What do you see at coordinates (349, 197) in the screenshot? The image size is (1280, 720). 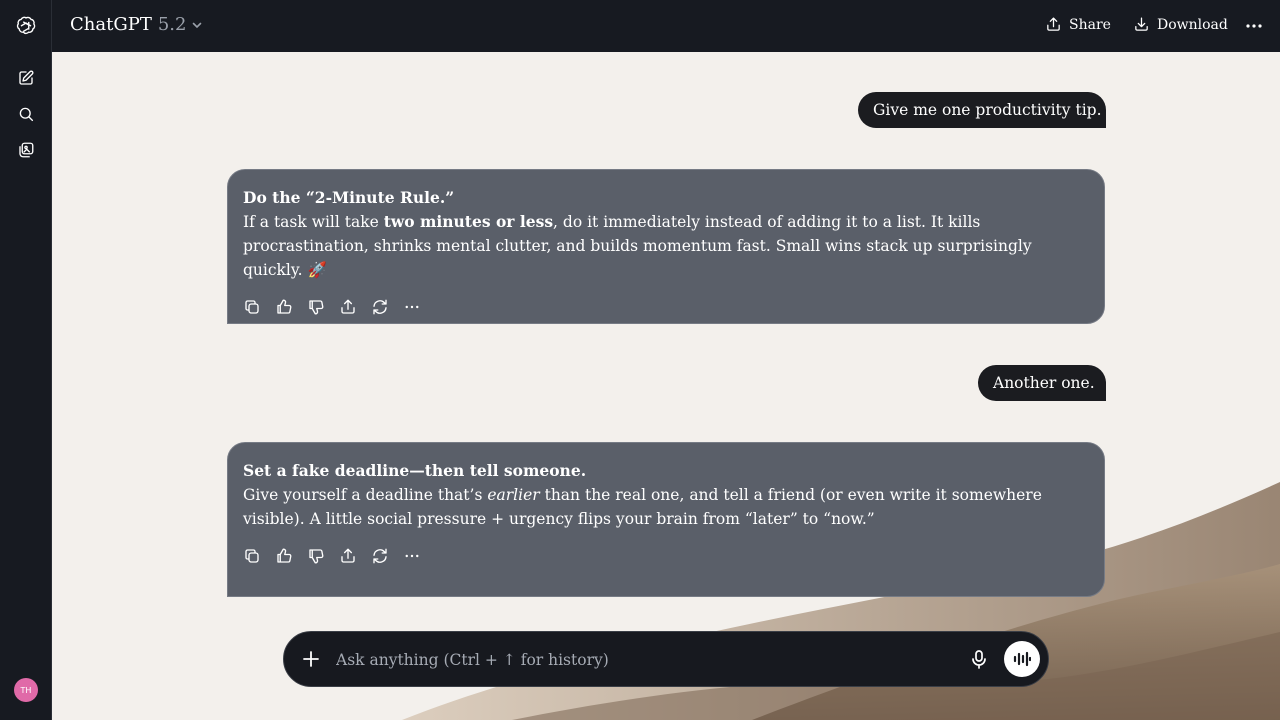 I see `assistant-heading: Do the “2-Minute Rule.”` at bounding box center [349, 197].